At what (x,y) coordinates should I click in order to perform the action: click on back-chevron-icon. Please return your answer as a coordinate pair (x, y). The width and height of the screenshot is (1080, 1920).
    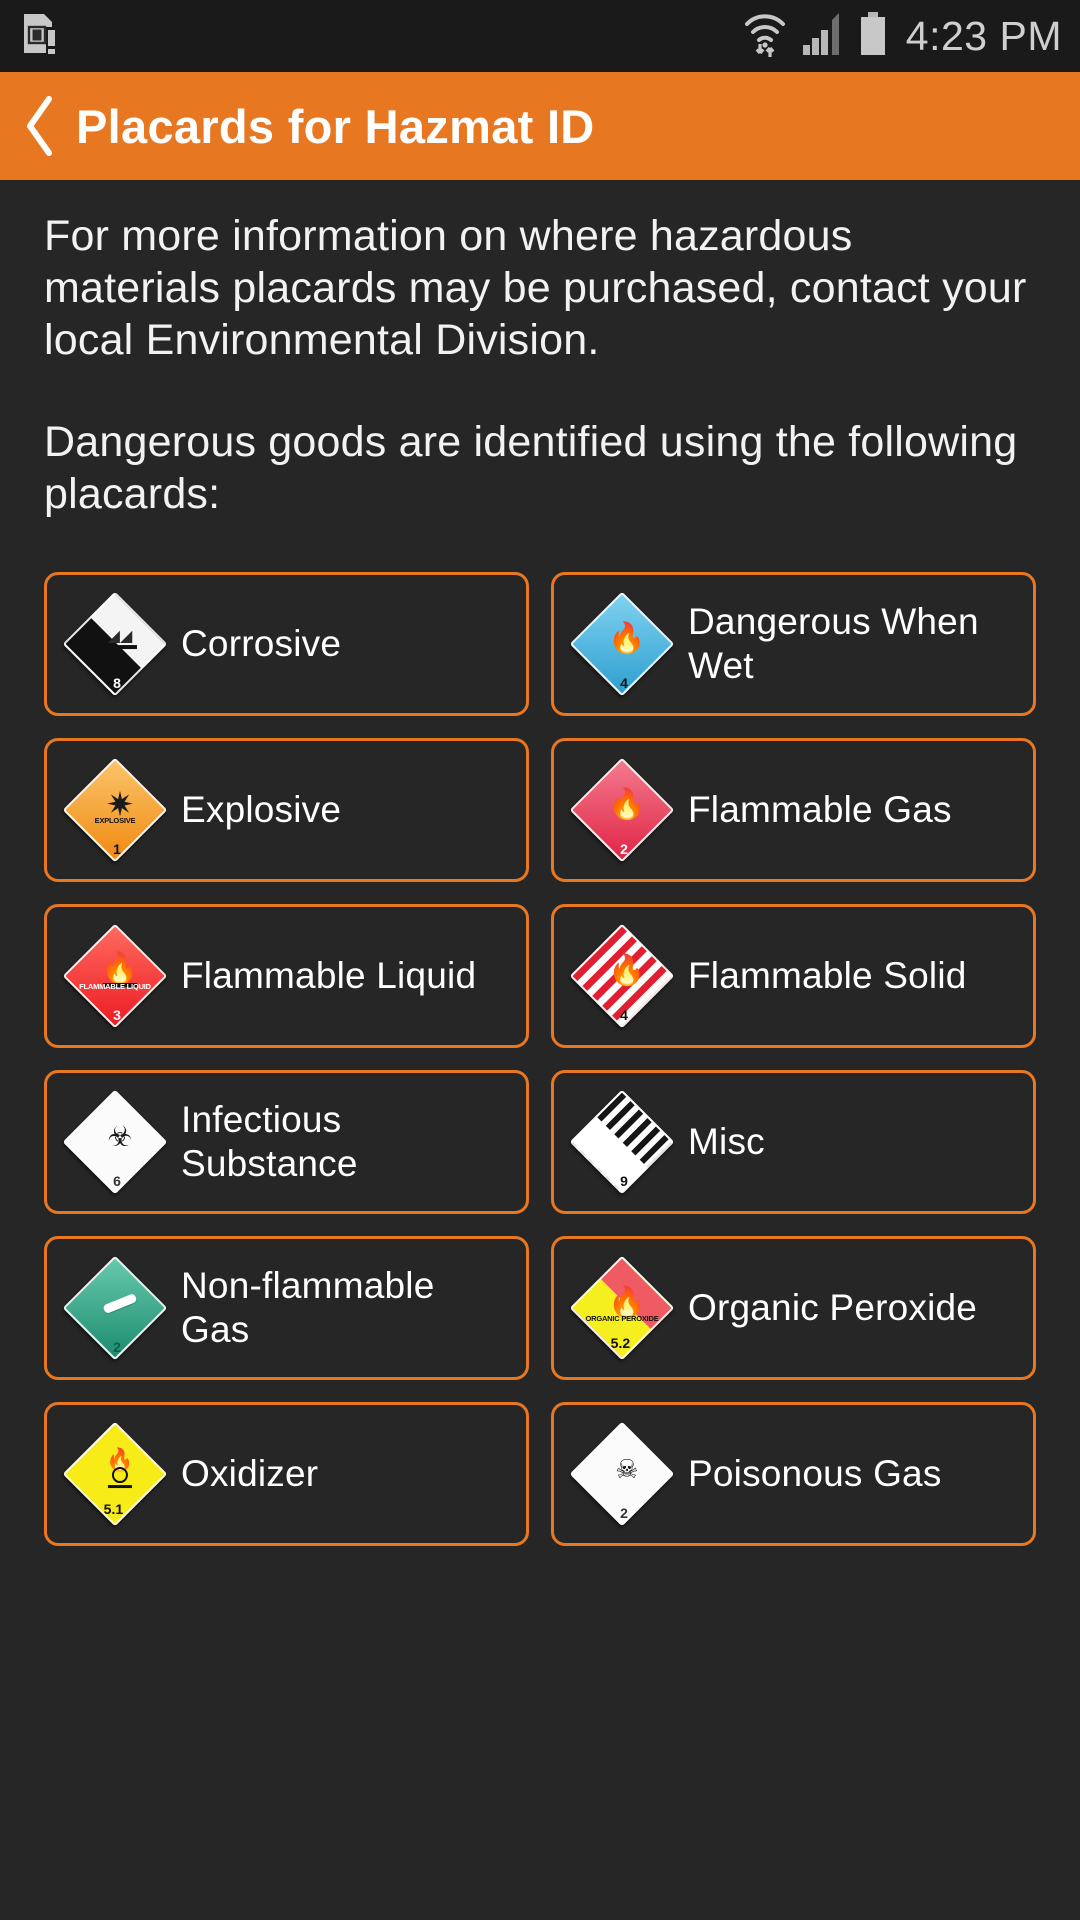
    Looking at the image, I should click on (39, 126).